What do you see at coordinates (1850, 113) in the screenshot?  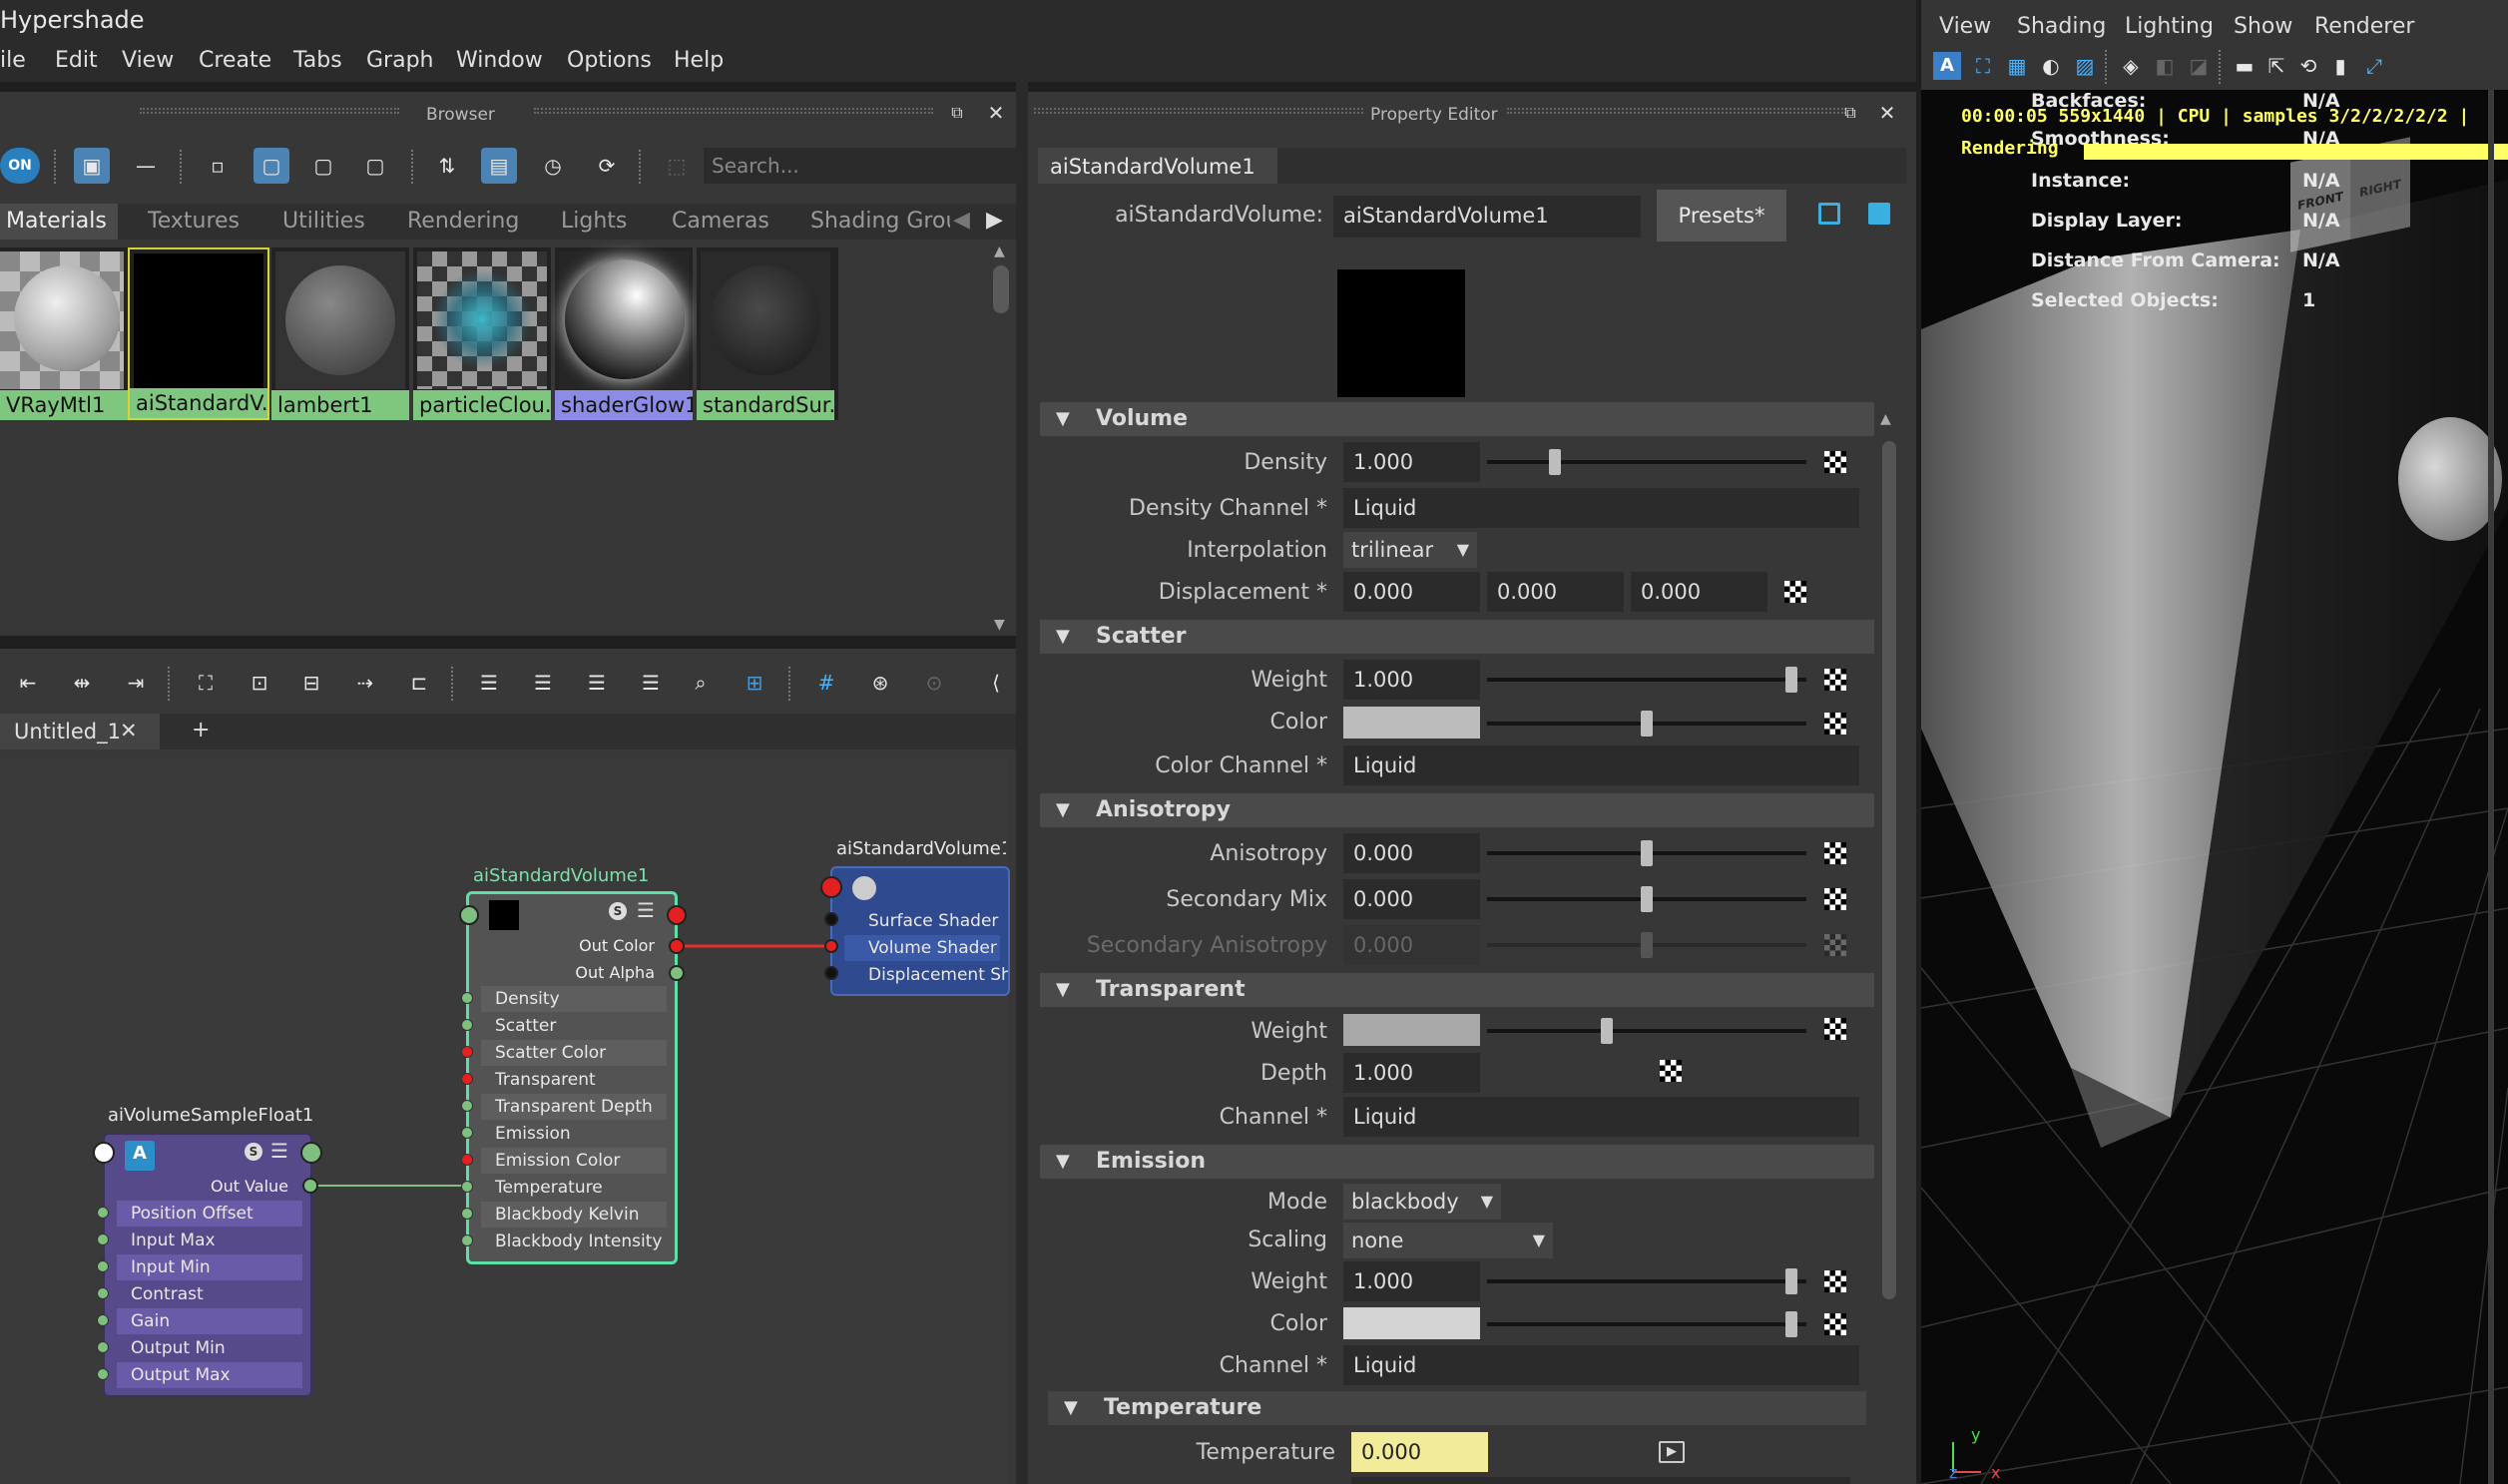 I see `float-panel-icon: ⧉` at bounding box center [1850, 113].